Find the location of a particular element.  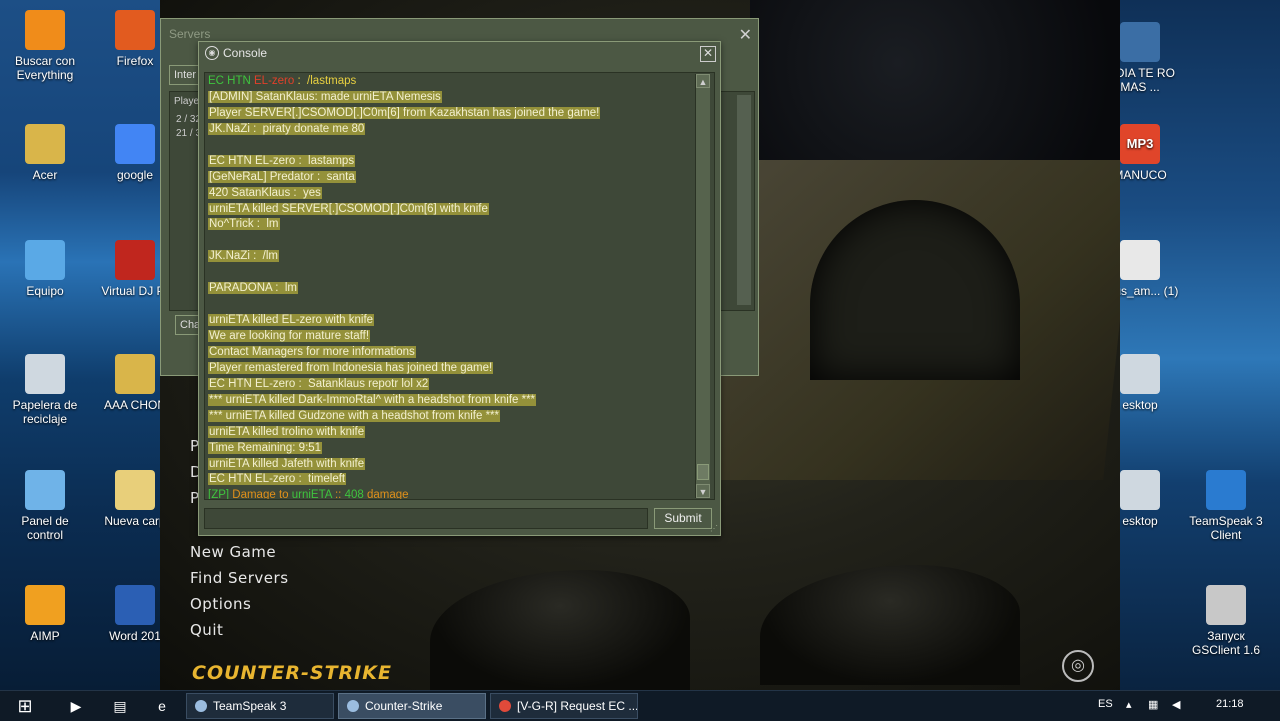

console-text: 420 SatanKlaus : yes is located at coordinates (265, 192).